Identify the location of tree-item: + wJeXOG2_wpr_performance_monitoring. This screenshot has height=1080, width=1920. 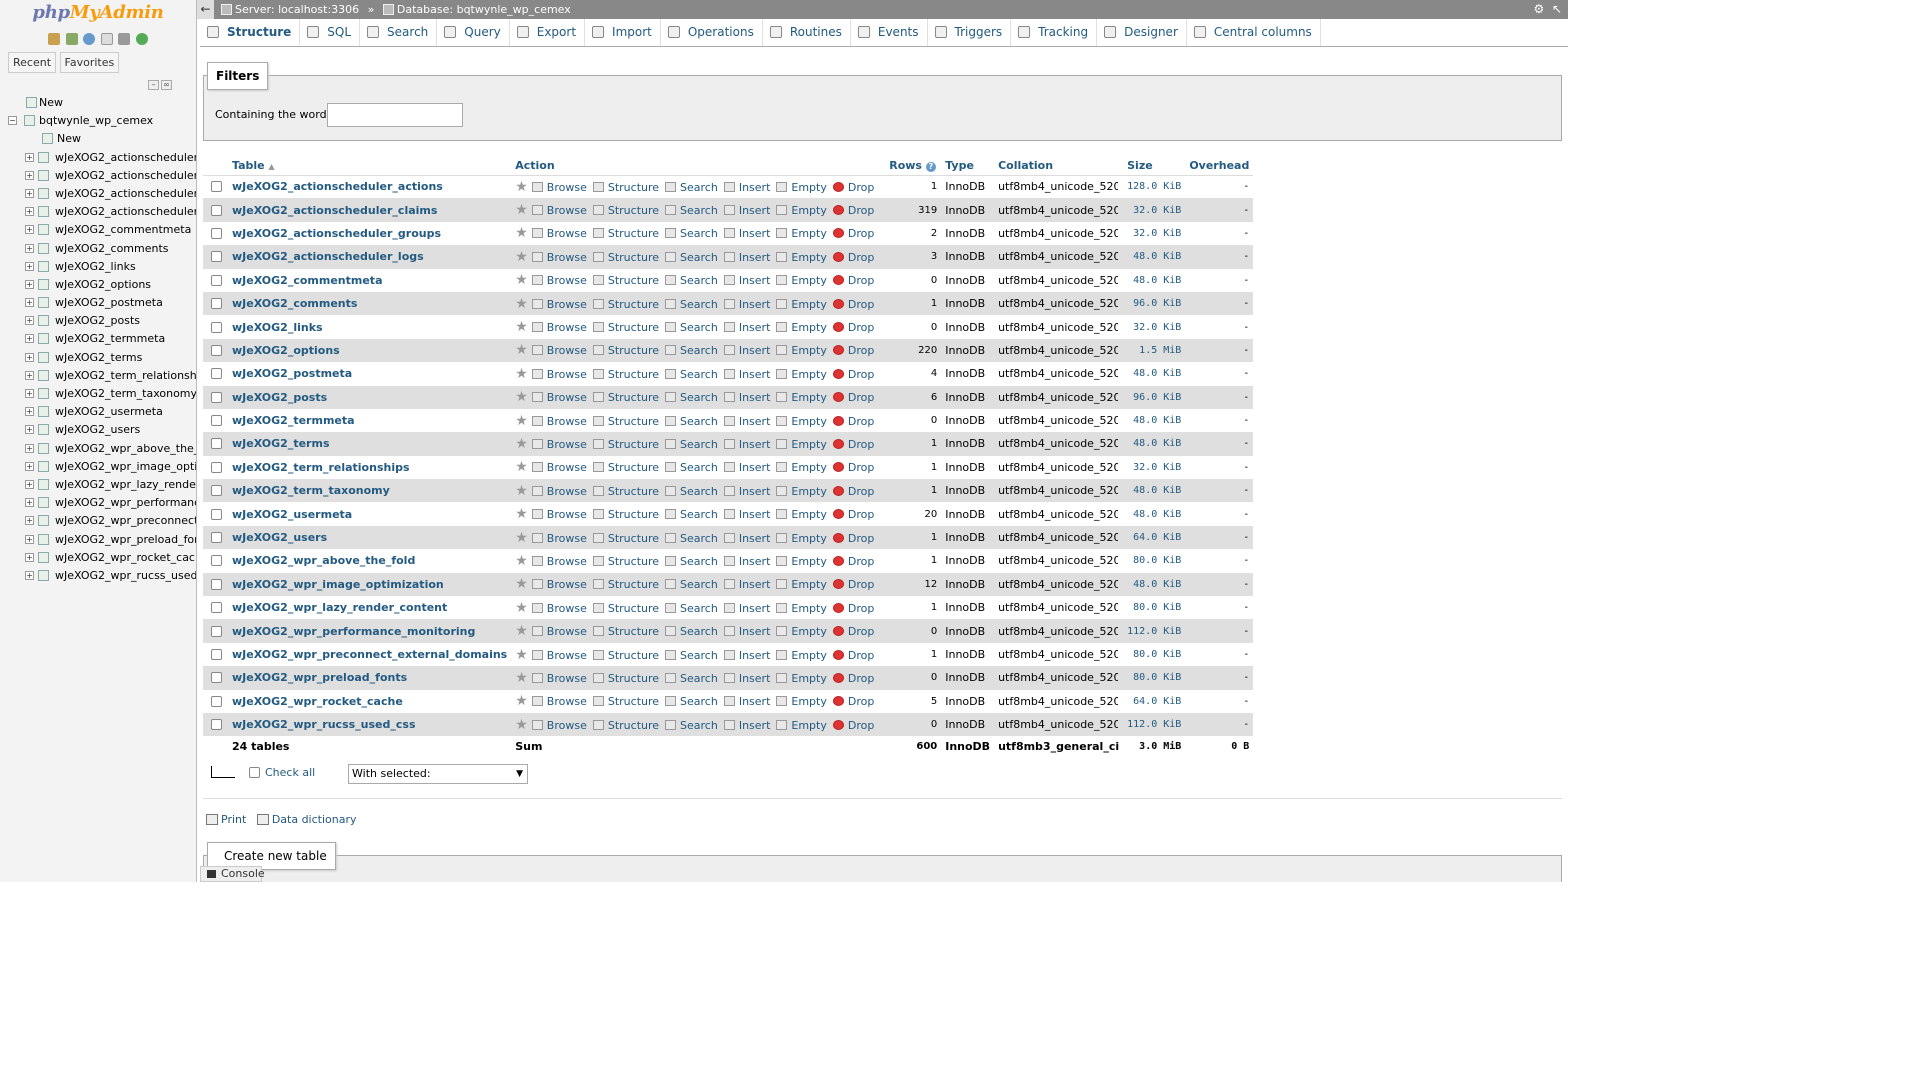
(100, 503).